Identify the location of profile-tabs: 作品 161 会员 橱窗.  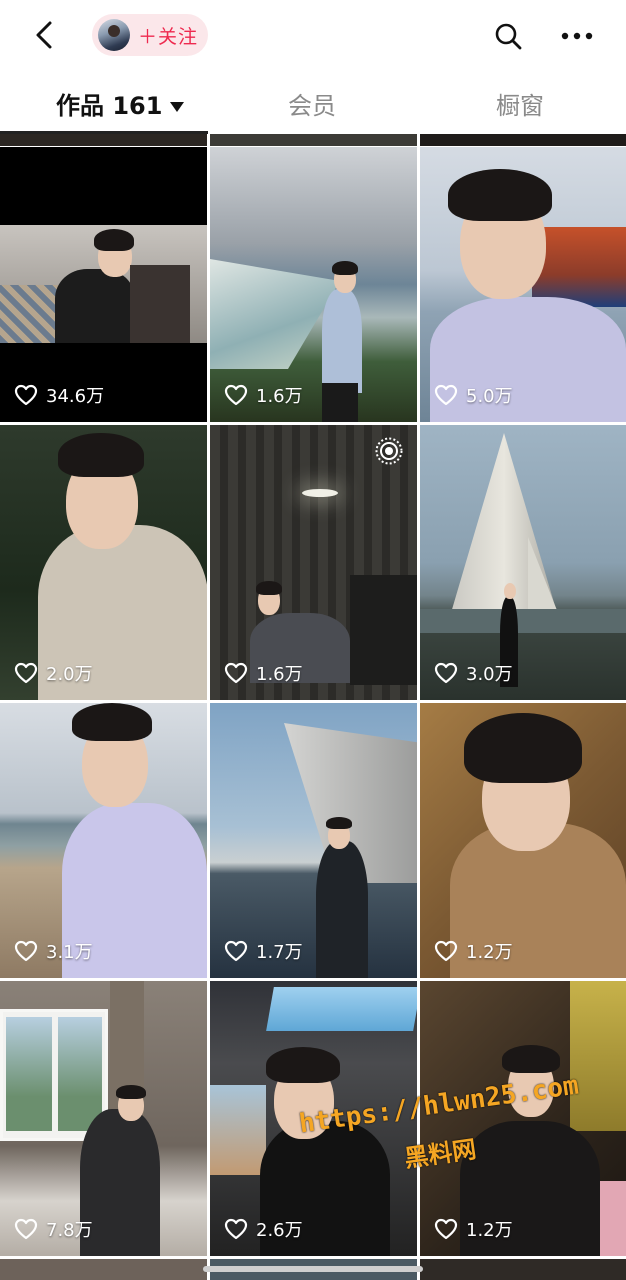
(313, 103).